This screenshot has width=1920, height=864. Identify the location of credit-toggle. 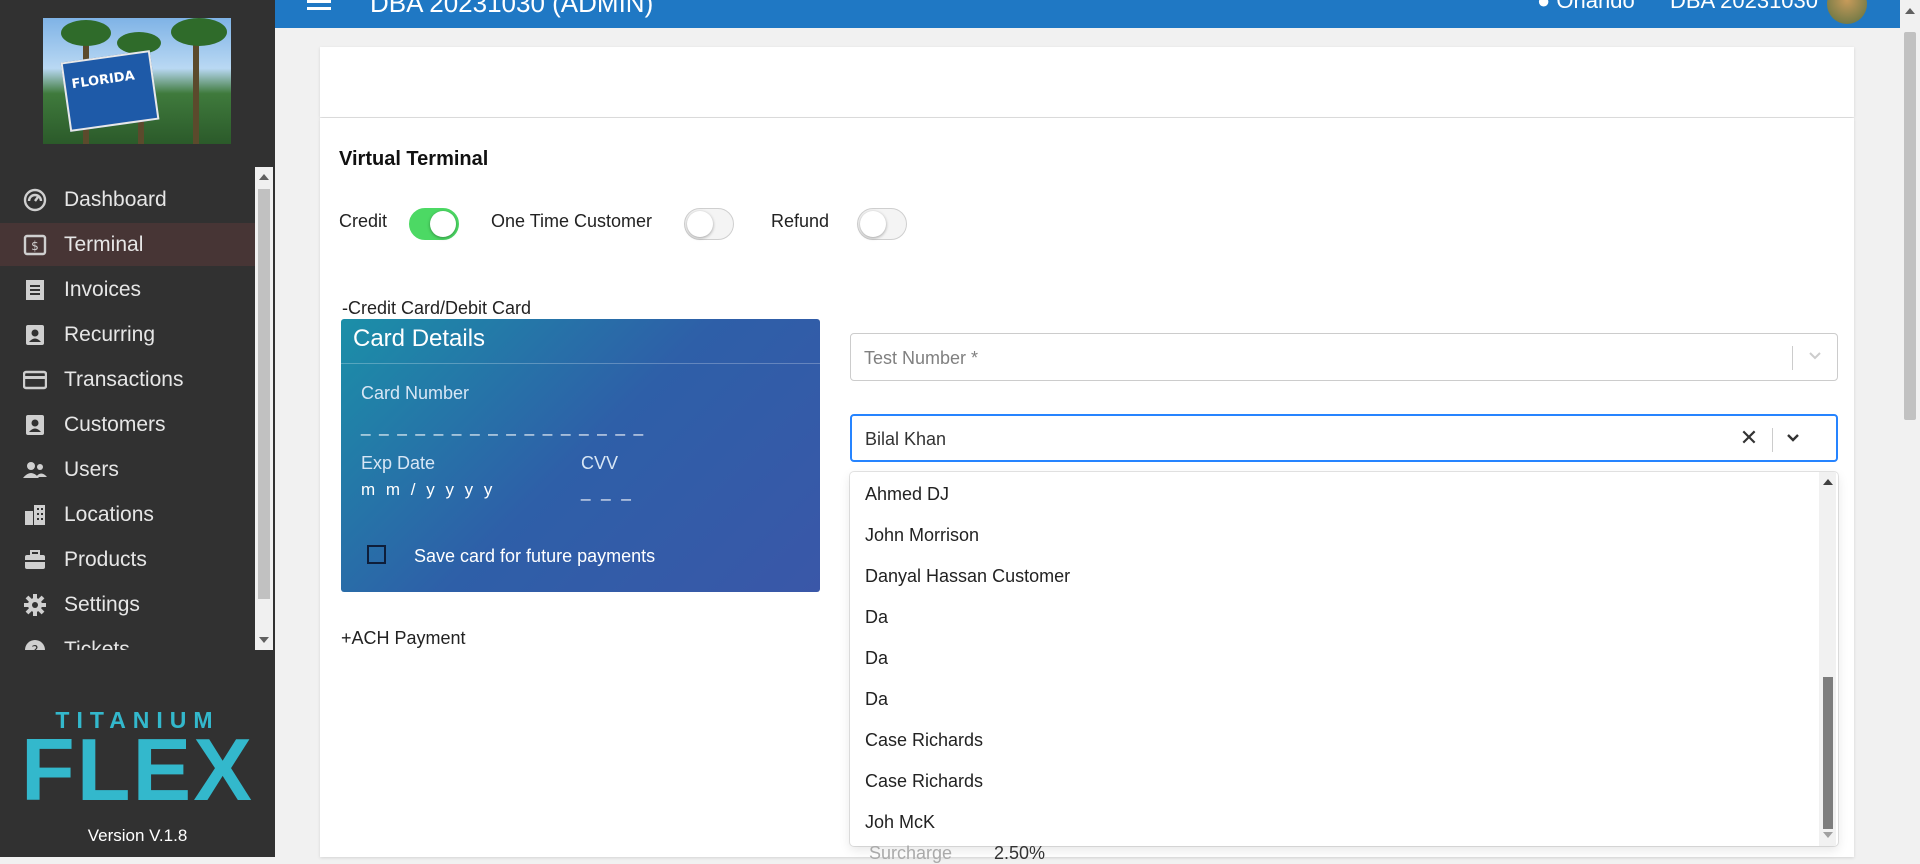
(434, 224).